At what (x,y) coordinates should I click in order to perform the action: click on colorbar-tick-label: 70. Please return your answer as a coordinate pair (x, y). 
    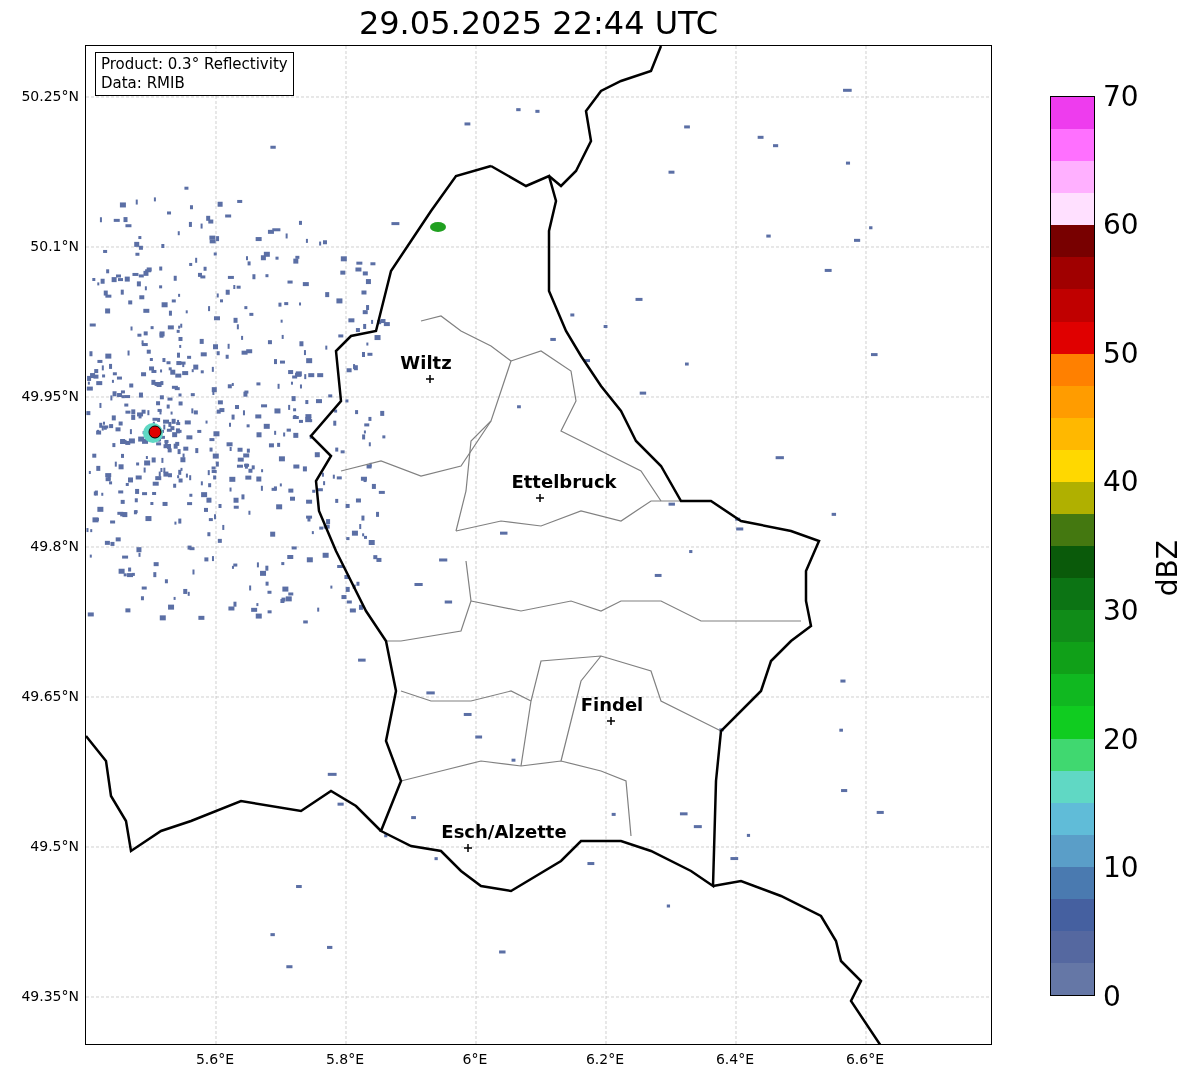
    Looking at the image, I should click on (1120, 96).